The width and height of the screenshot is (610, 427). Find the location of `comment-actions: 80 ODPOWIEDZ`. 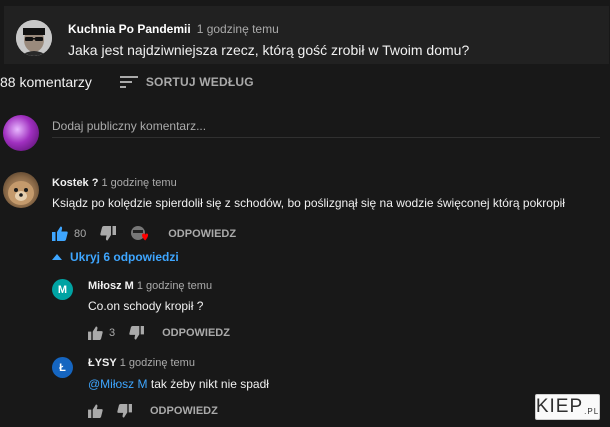

comment-actions: 80 ODPOWIEDZ is located at coordinates (144, 233).